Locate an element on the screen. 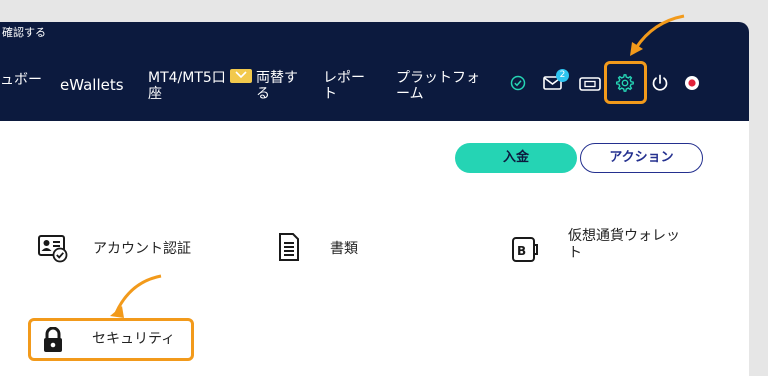 This screenshot has height=376, width=768. action-button: アクション is located at coordinates (641, 158).